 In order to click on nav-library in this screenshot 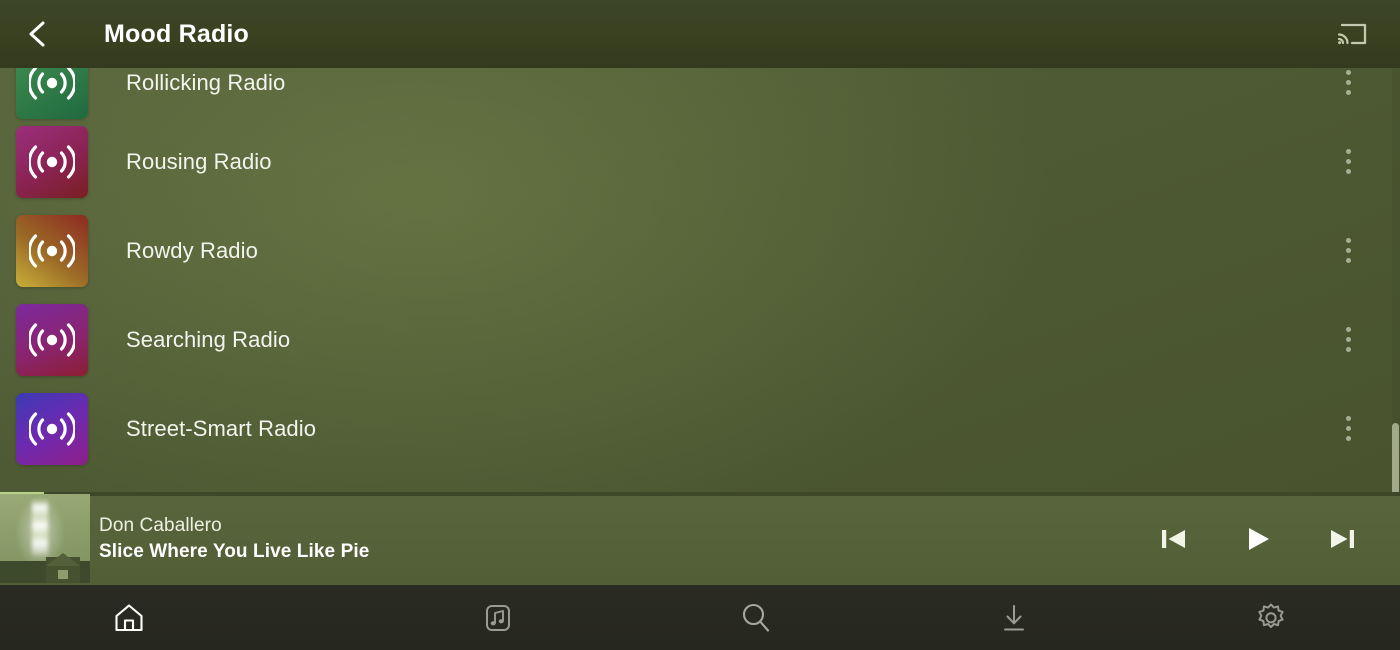, I will do `click(499, 617)`.